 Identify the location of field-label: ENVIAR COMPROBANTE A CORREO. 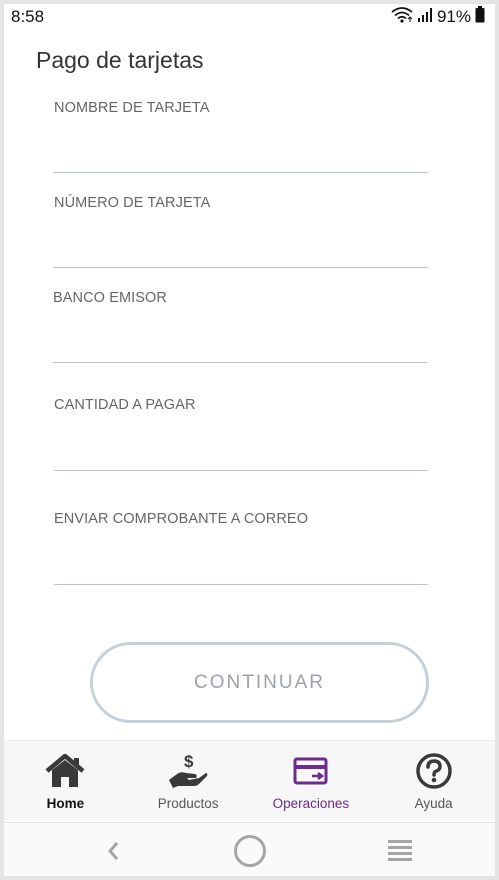
(181, 519).